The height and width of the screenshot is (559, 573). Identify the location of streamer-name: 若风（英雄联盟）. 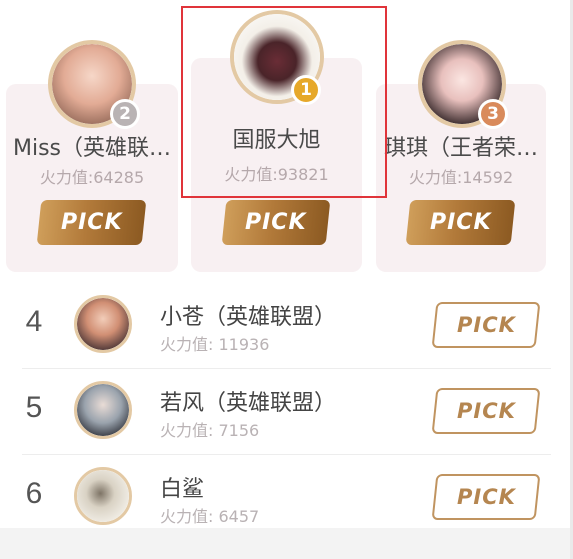
(248, 403).